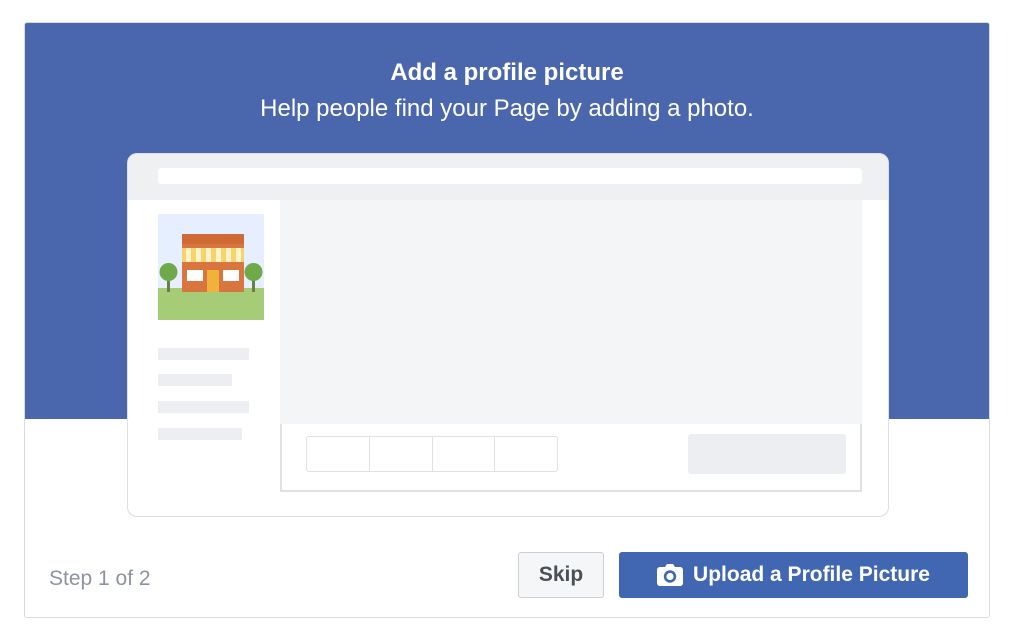 This screenshot has width=1024, height=642. I want to click on preview-action-button, so click(767, 454).